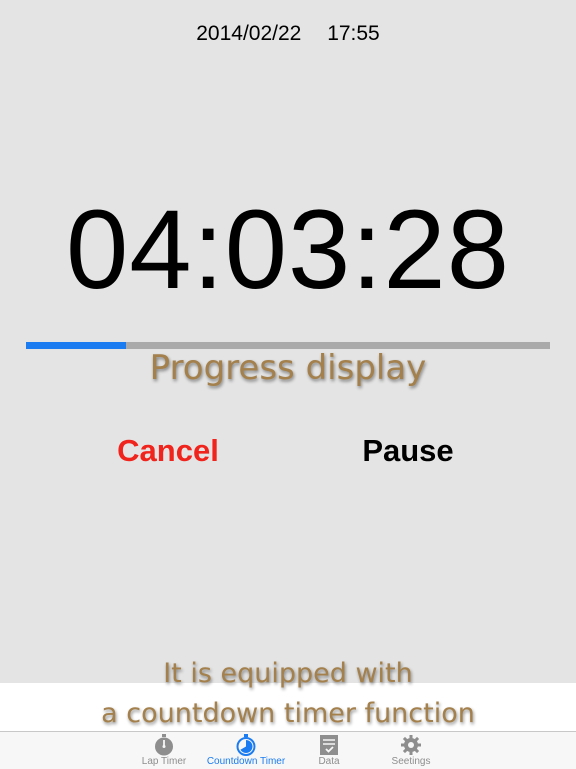 This screenshot has width=576, height=769. Describe the element at coordinates (411, 745) in the screenshot. I see `gear-icon` at that location.